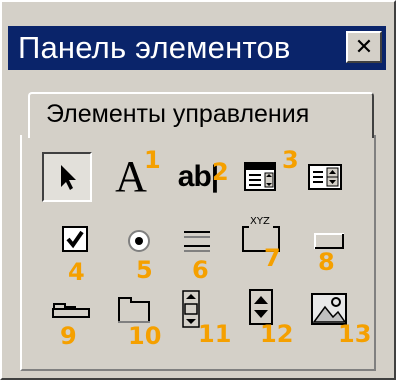  I want to click on tool-listbox, so click(325, 177).